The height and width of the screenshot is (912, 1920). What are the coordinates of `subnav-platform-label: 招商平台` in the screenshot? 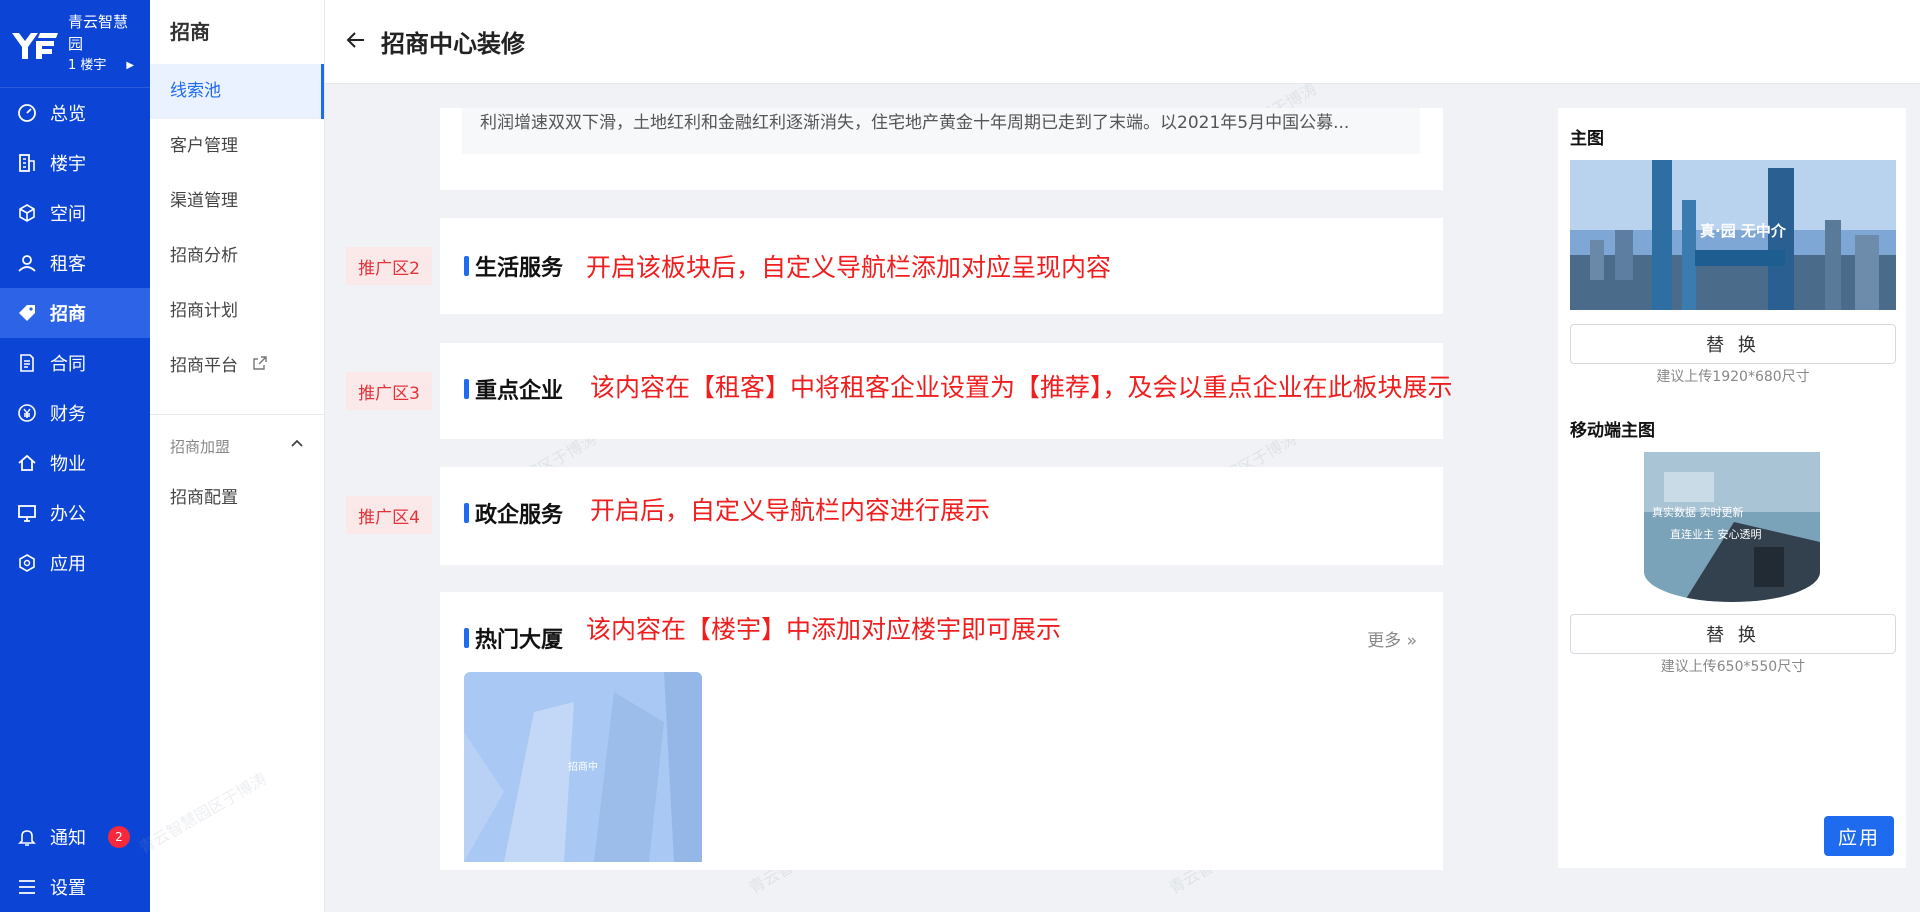 It's located at (204, 366).